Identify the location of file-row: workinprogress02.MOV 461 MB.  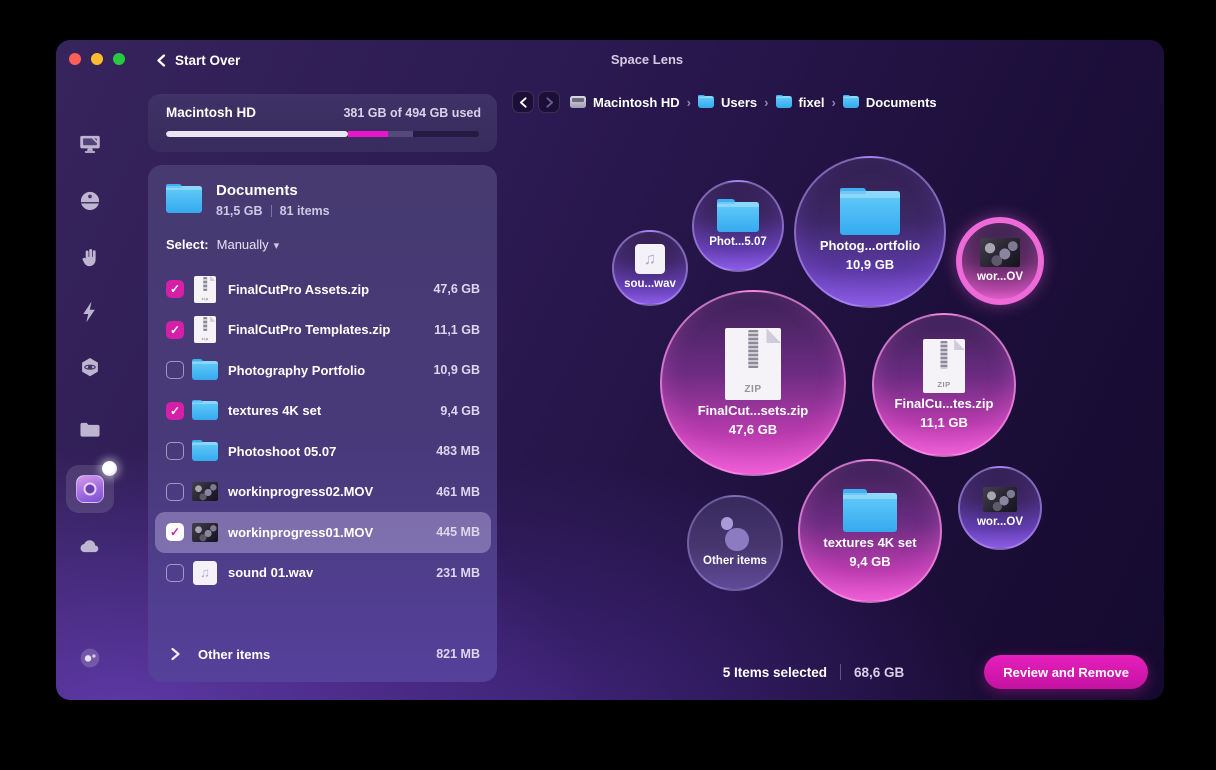
(323, 492).